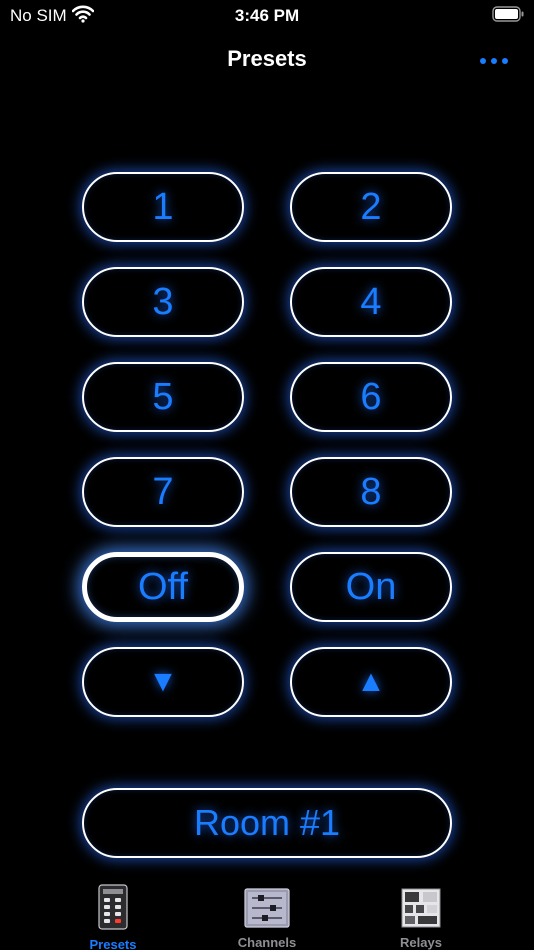  I want to click on status-bar: No SIM 3:46 PM, so click(267, 16).